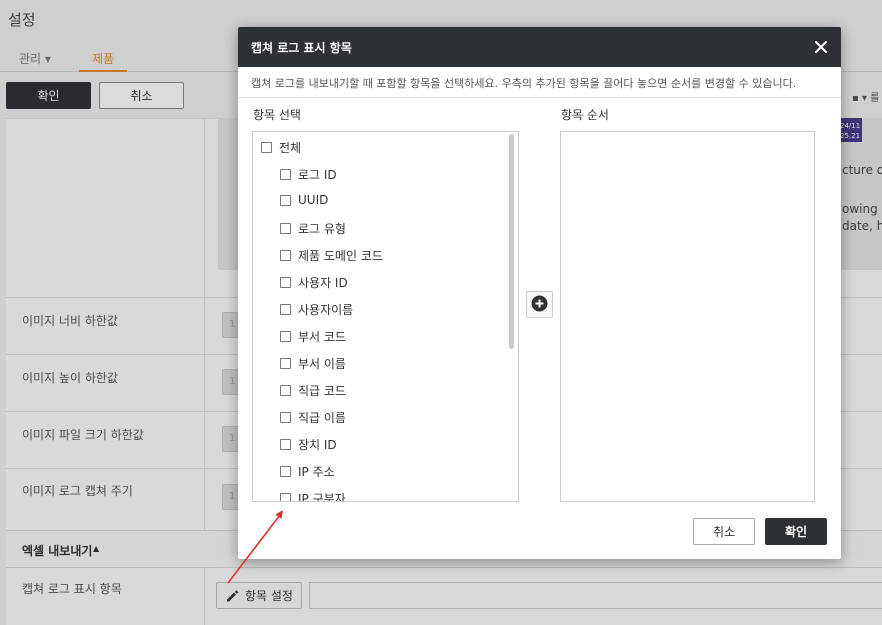  What do you see at coordinates (796, 531) in the screenshot?
I see `dialog-ok-button: 확인` at bounding box center [796, 531].